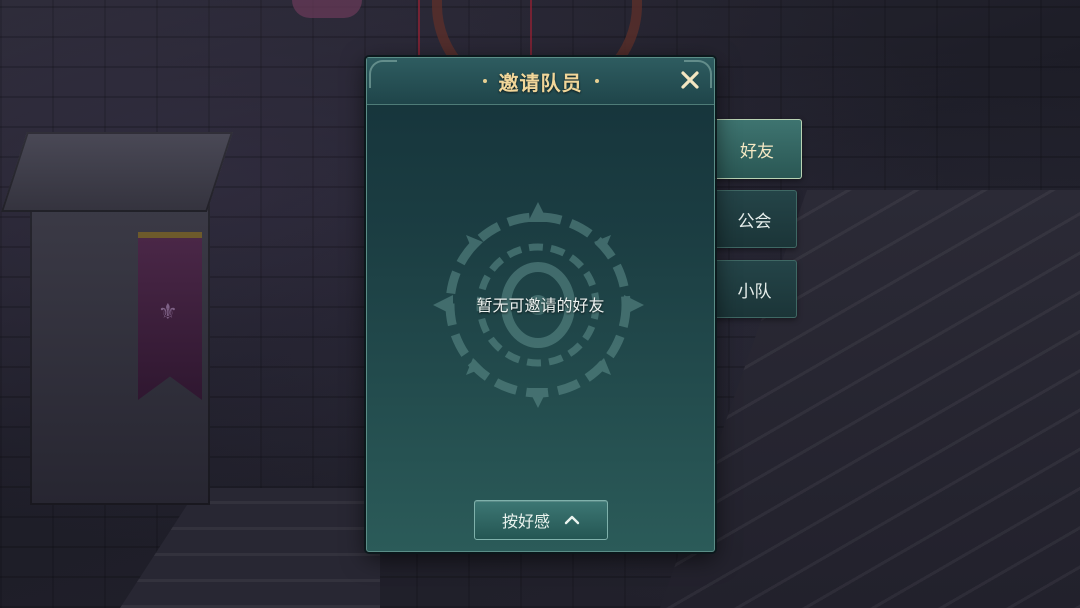  I want to click on sort-by-affinity-button: 按好感, so click(541, 520).